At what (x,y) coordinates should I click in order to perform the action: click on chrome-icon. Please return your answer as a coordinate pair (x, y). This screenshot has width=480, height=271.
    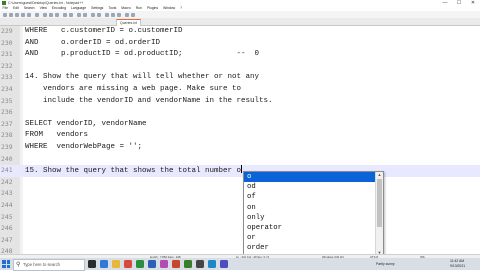
    Looking at the image, I should click on (128, 264).